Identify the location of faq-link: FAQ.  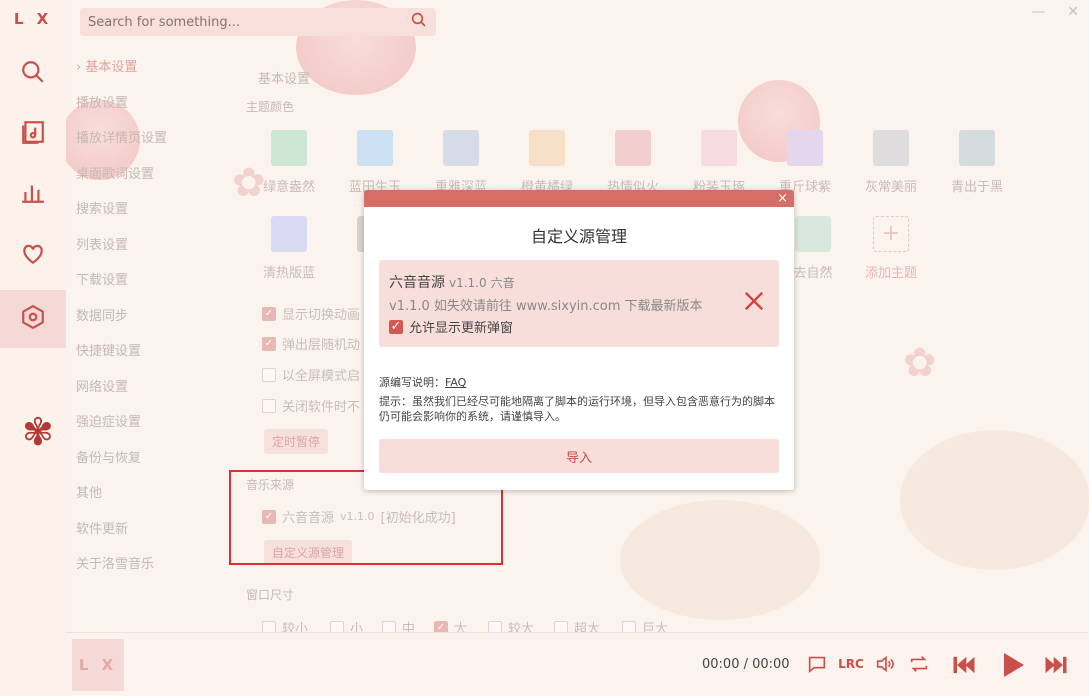
(455, 382).